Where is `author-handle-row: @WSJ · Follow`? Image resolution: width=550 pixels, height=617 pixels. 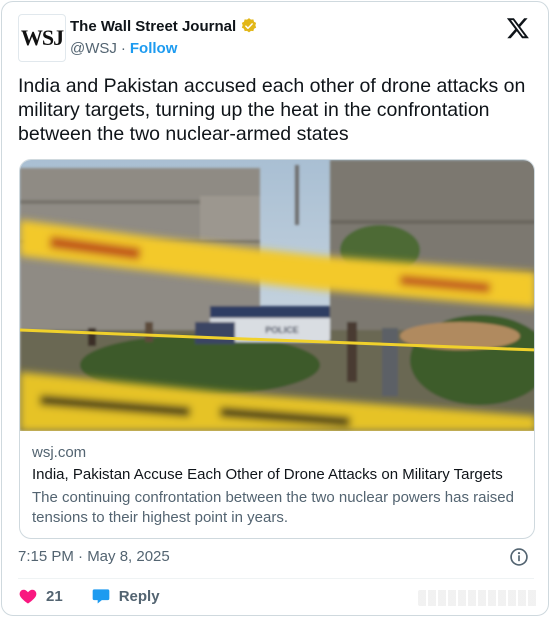
author-handle-row: @WSJ · Follow is located at coordinates (123, 48).